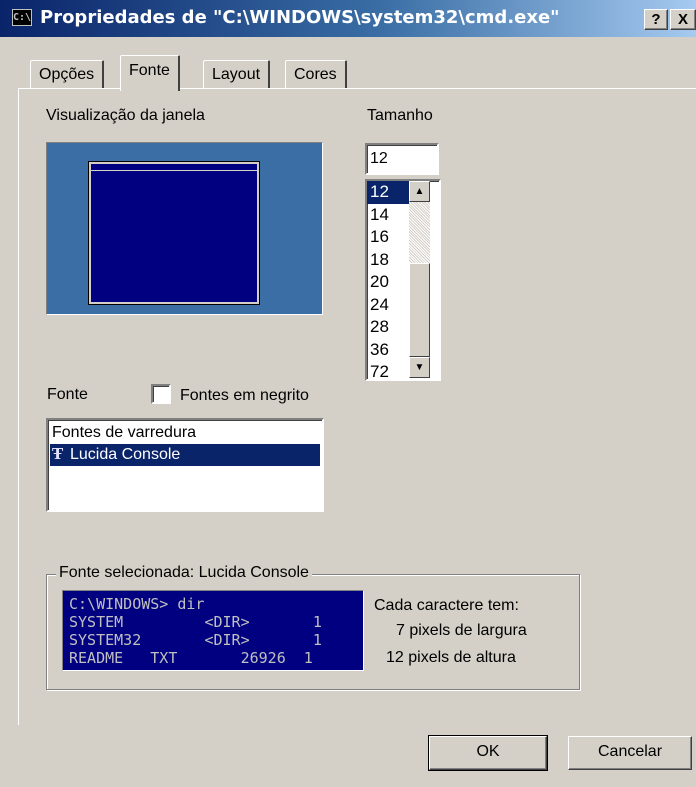  Describe the element at coordinates (656, 19) in the screenshot. I see `help-button: ?` at that location.